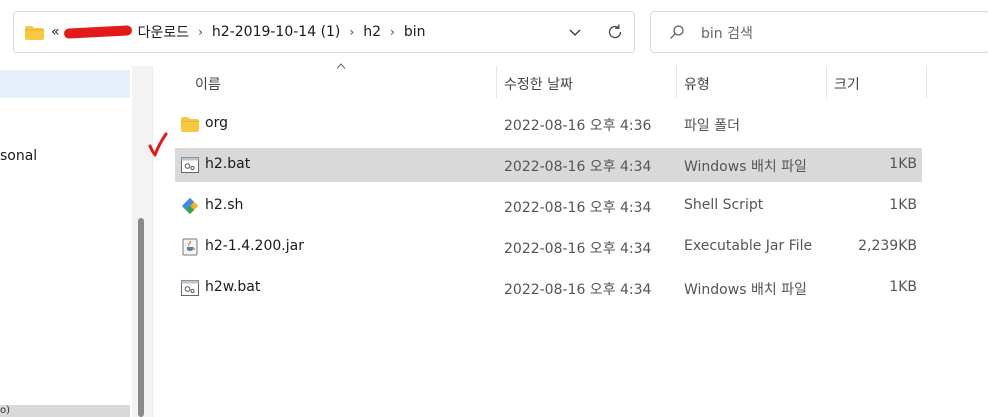 Image resolution: width=988 pixels, height=417 pixels. Describe the element at coordinates (18, 156) in the screenshot. I see `nav-item-personal: sonal` at that location.